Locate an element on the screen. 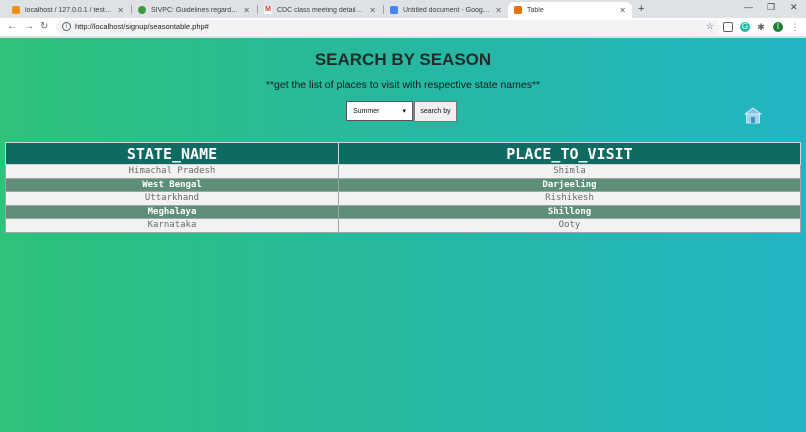 Image resolution: width=806 pixels, height=432 pixels. table-header-row: STATE_NAME PLACE_TO_VISIT is located at coordinates (403, 153).